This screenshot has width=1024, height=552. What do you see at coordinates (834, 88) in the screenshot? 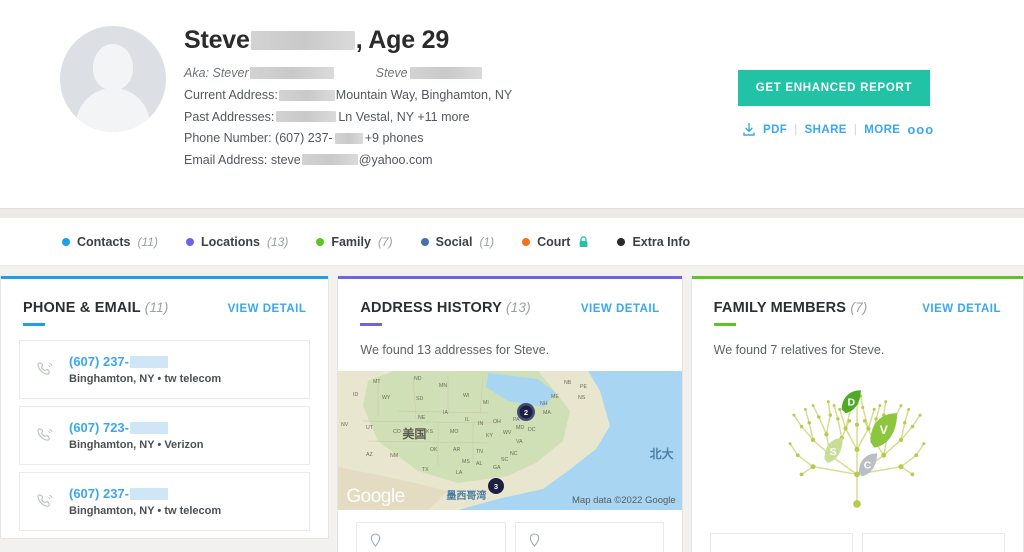
I see `get-enhanced-report-button: GET ENHANCED REPORT` at bounding box center [834, 88].